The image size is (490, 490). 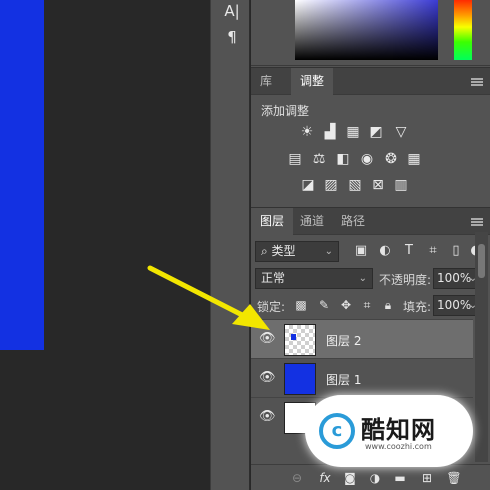 What do you see at coordinates (266, 251) in the screenshot?
I see `search-icon: ⌕` at bounding box center [266, 251].